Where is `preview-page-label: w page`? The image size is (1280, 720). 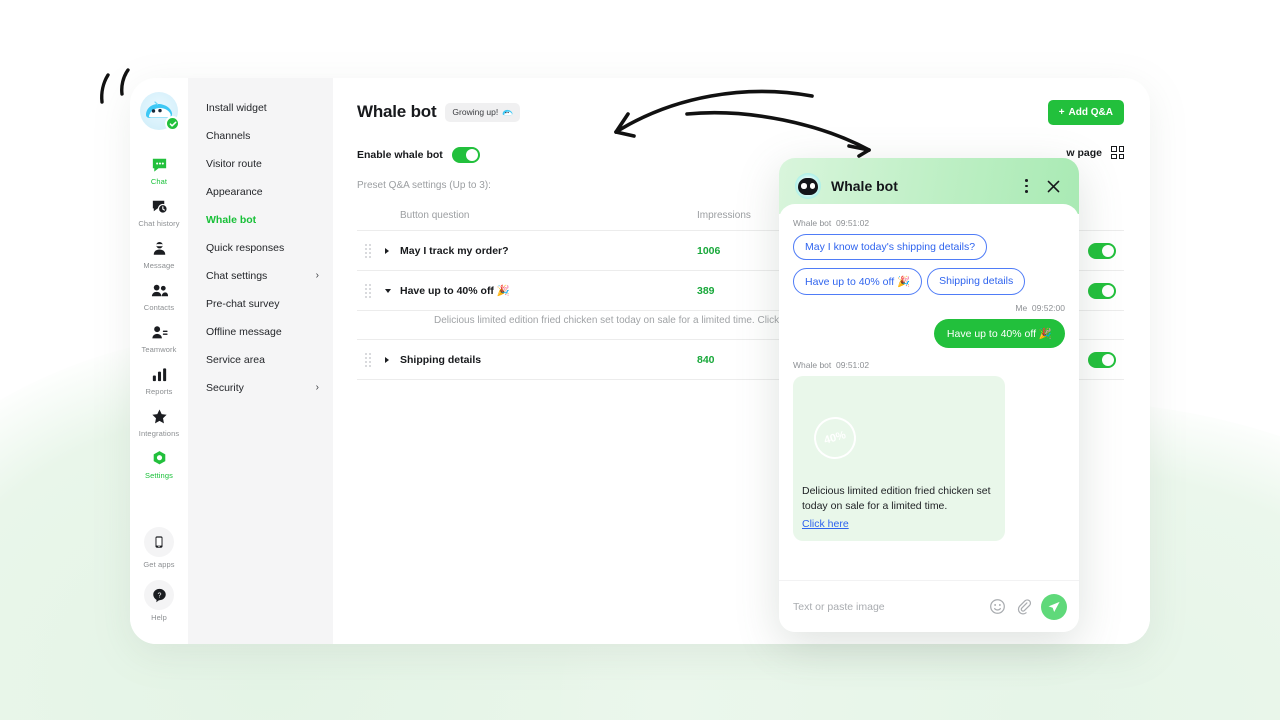 preview-page-label: w page is located at coordinates (1084, 152).